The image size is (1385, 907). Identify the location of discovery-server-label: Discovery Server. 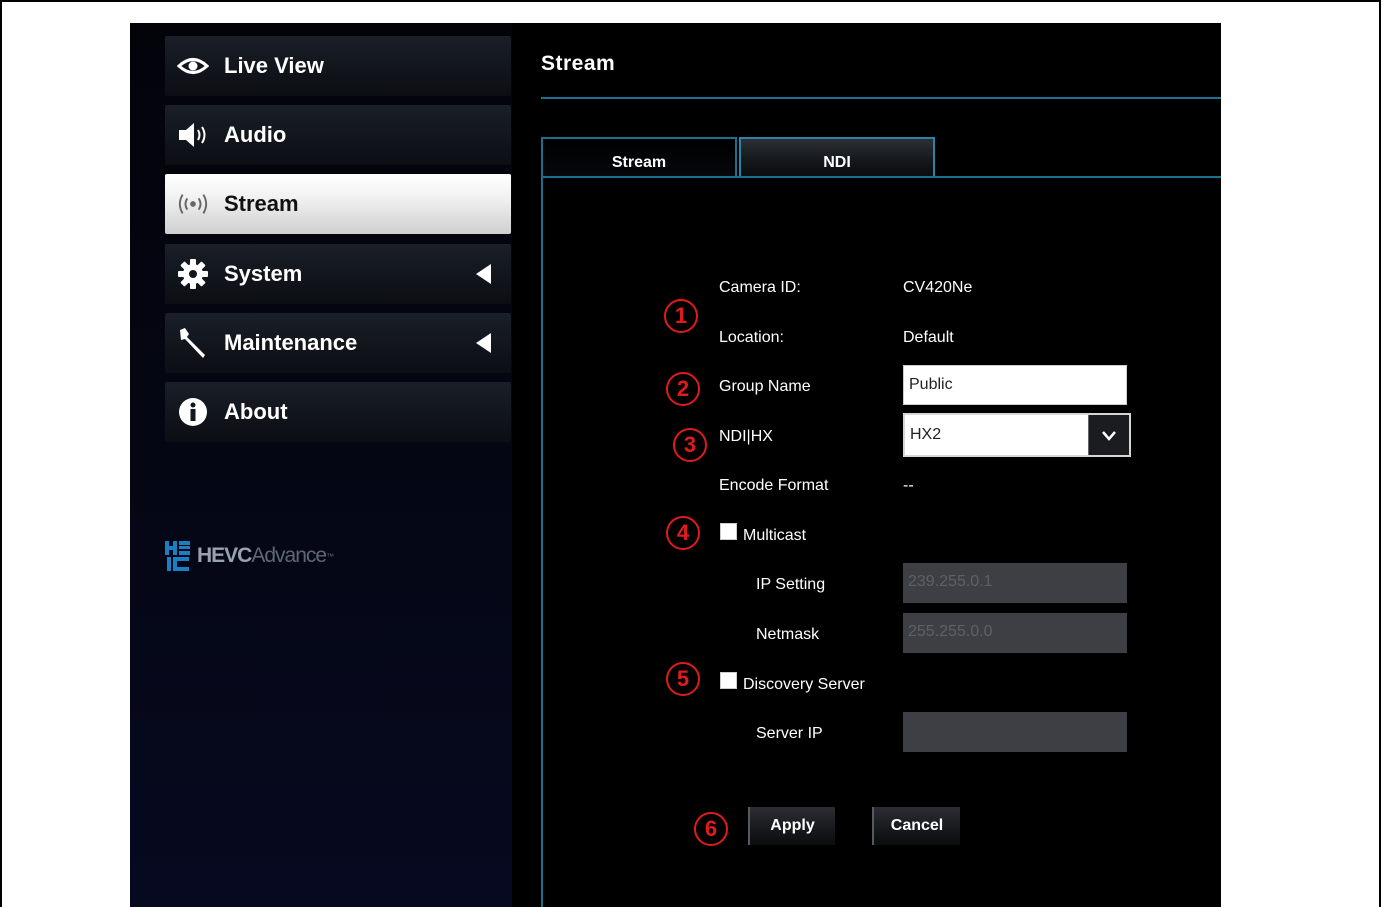
(804, 684).